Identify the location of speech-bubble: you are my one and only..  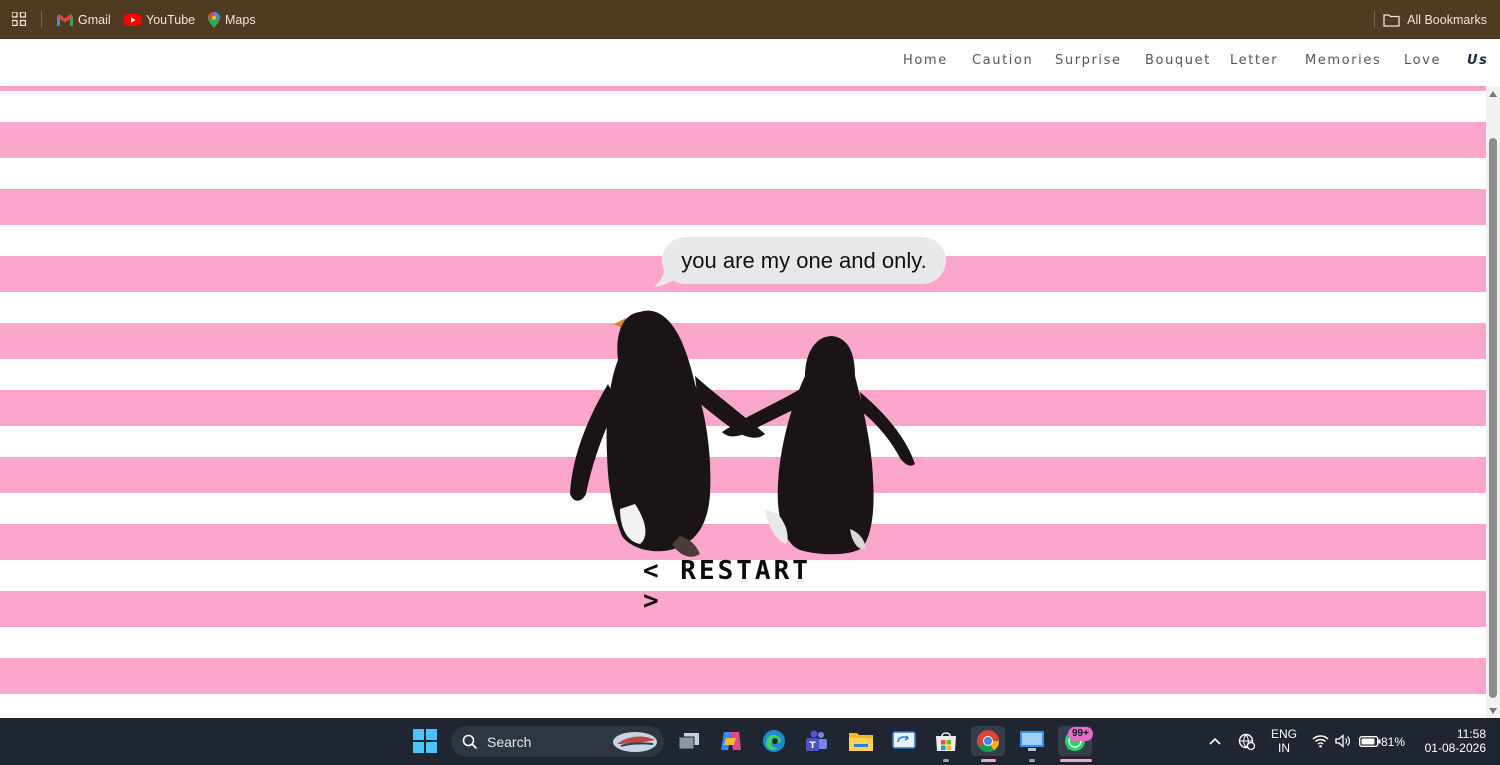
(804, 260).